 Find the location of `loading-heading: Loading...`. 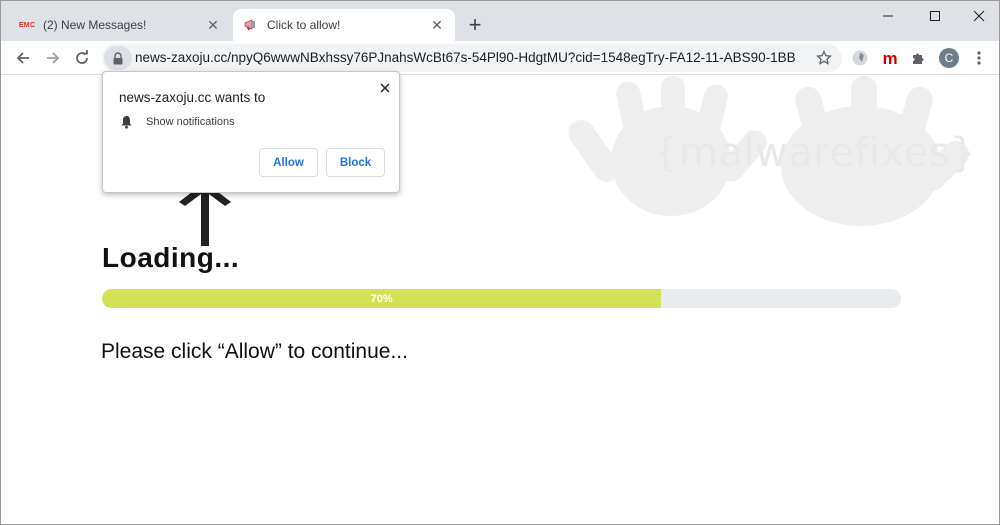

loading-heading: Loading... is located at coordinates (171, 257).